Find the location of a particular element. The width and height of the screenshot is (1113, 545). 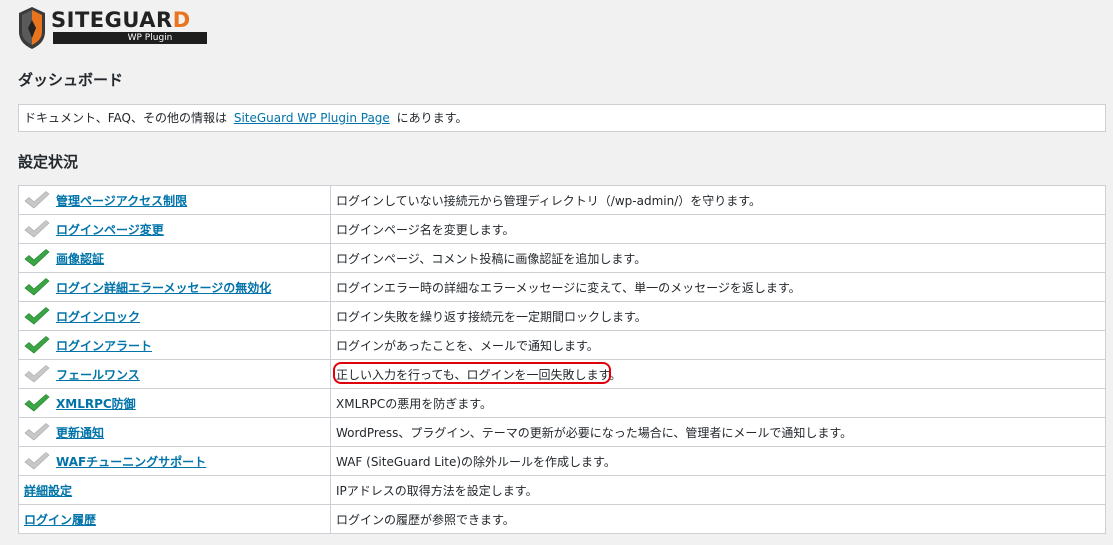

feature-cell: WAFチューニングサポート is located at coordinates (174, 461).